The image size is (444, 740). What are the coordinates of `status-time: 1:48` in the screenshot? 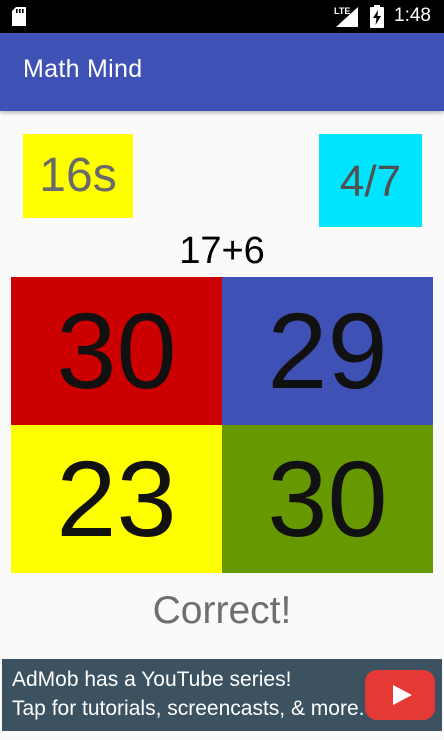 It's located at (412, 15).